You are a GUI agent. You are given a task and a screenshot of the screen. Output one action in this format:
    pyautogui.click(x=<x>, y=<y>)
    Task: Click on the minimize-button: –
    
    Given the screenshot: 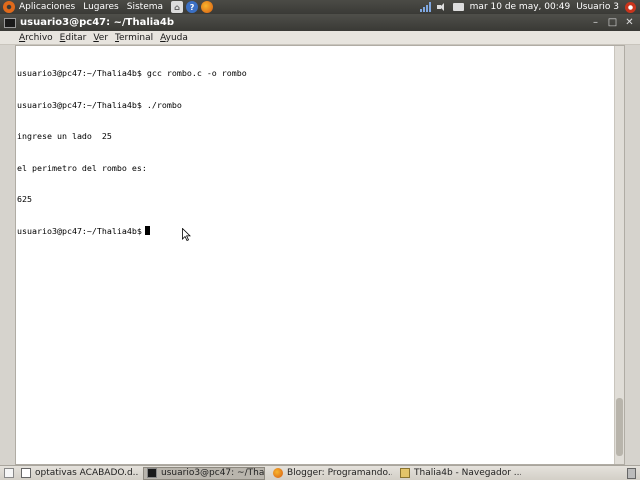 What is the action you would take?
    pyautogui.click(x=595, y=22)
    